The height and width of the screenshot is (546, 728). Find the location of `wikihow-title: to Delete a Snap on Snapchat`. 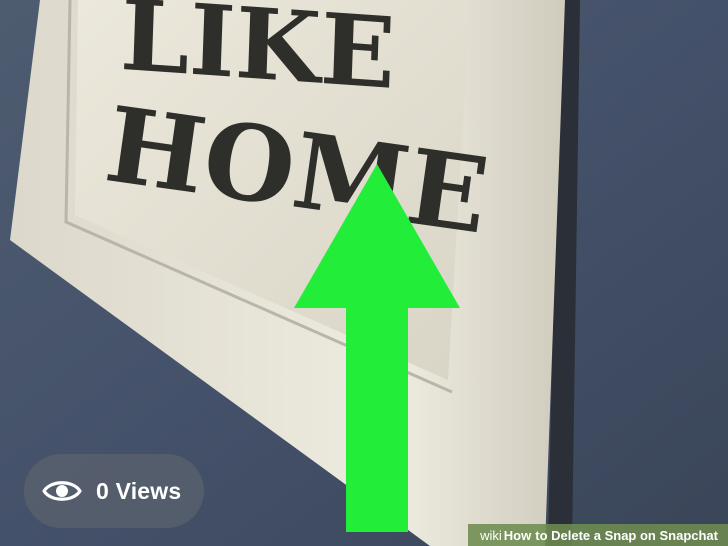

wikihow-title: to Delete a Snap on Snapchat is located at coordinates (626, 535).